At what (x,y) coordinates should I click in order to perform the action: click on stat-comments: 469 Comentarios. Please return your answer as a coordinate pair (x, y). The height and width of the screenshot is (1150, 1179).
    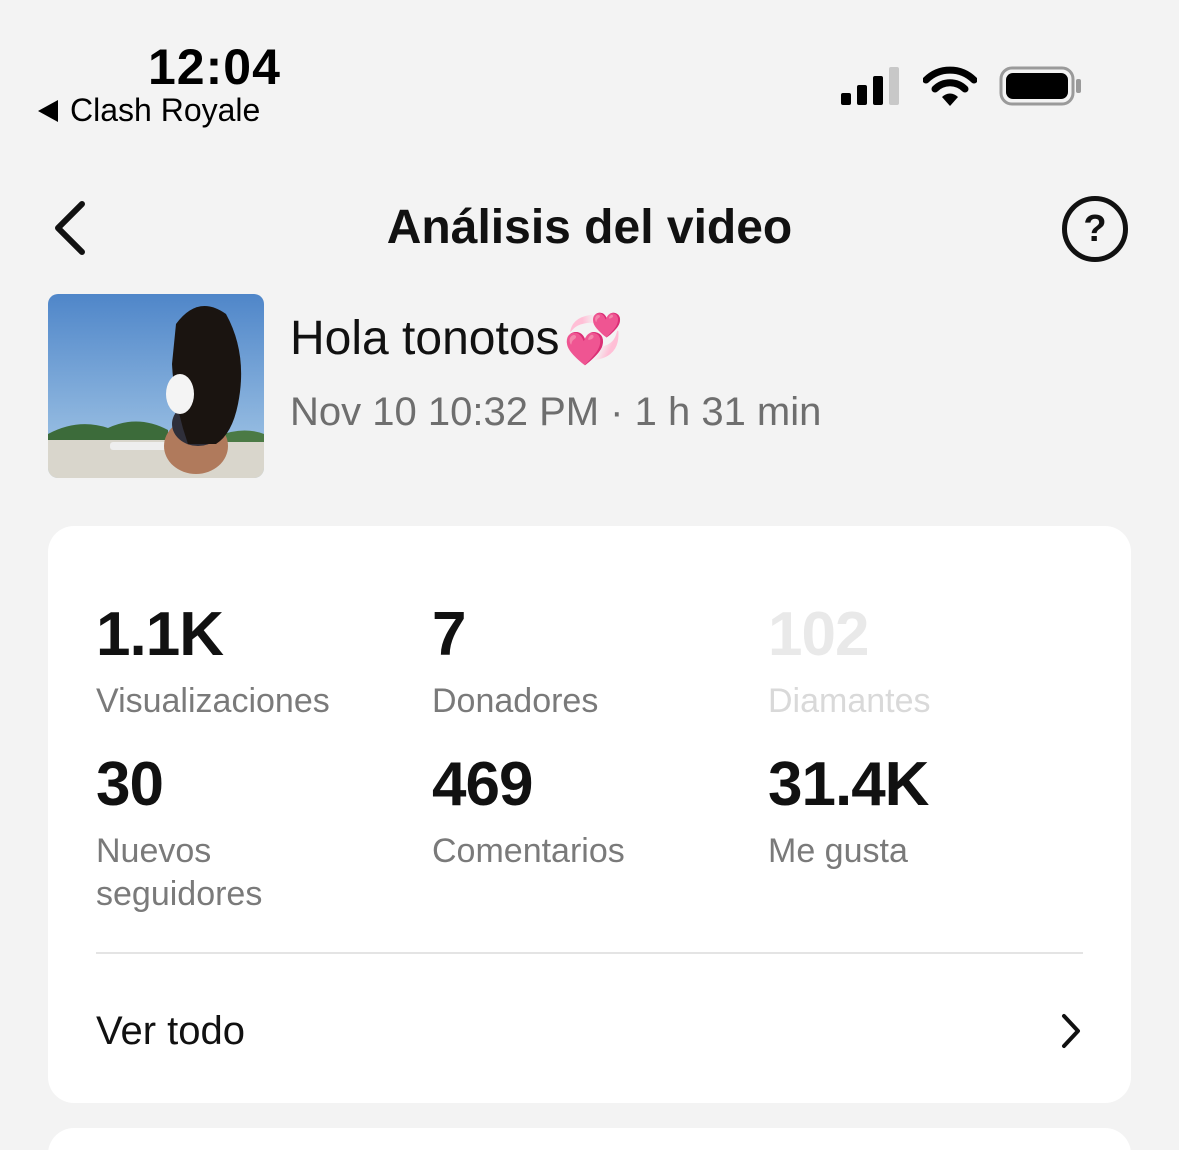
    Looking at the image, I should click on (528, 813).